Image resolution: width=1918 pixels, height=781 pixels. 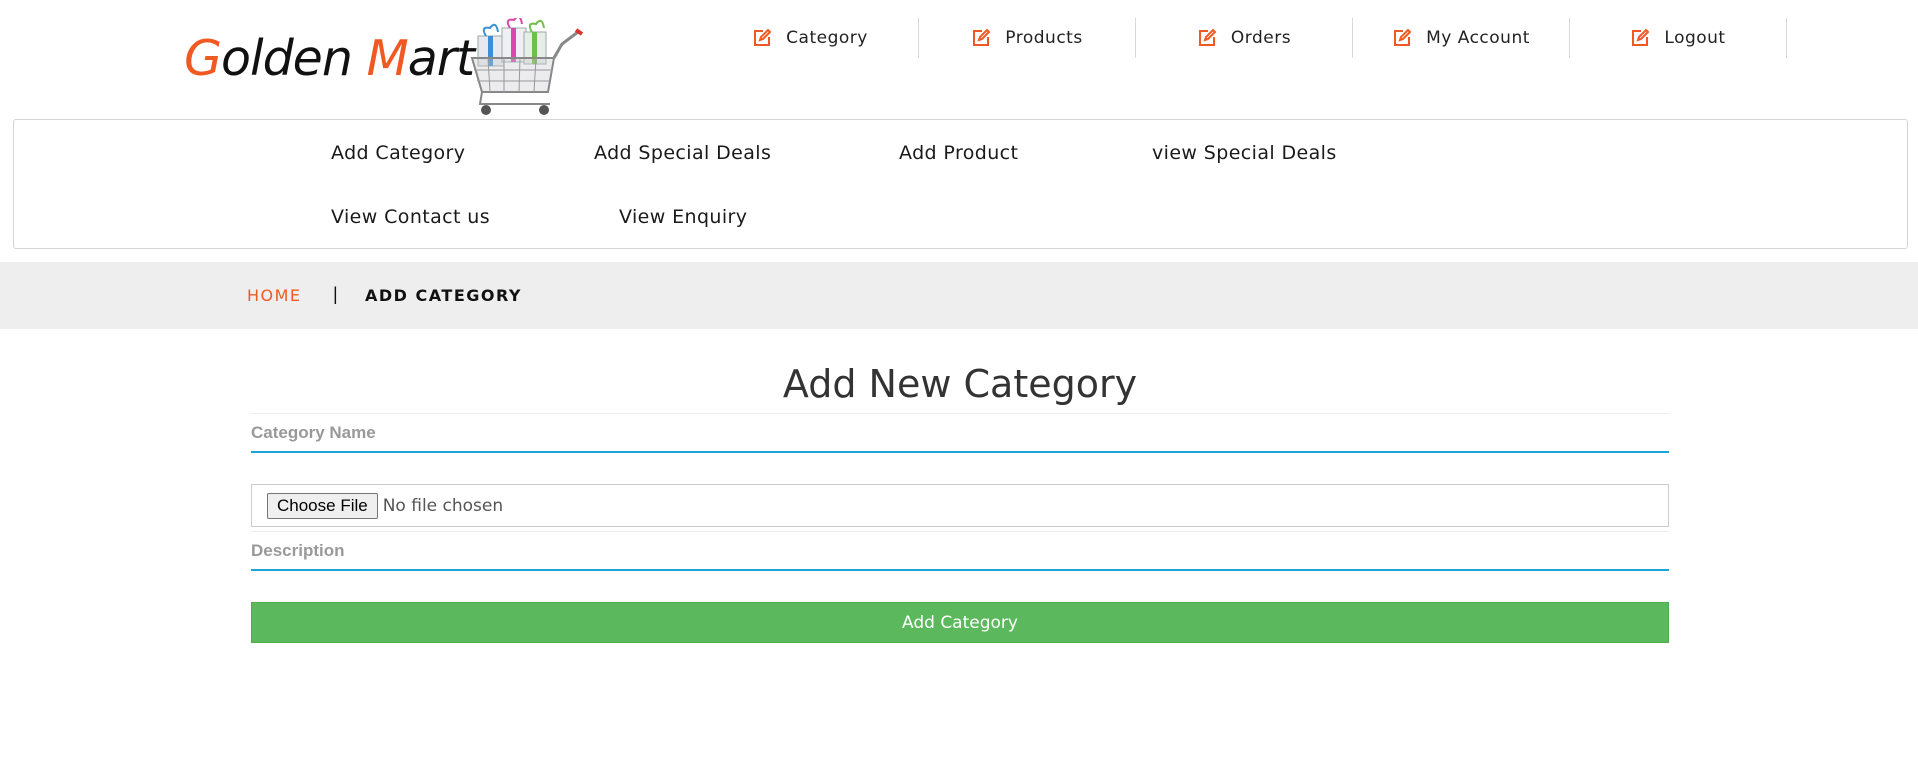 I want to click on nav-category-label: Category, so click(x=827, y=38).